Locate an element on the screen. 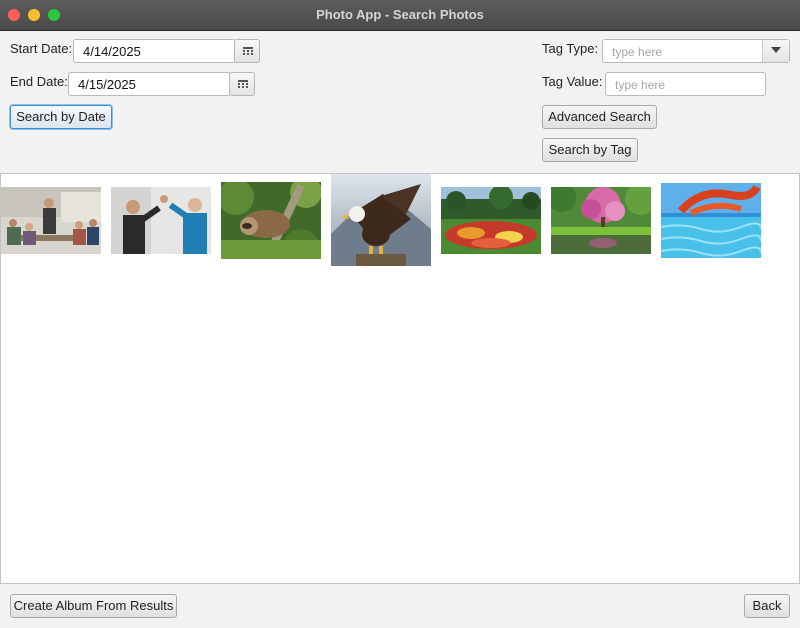 The width and height of the screenshot is (800, 628). start-date-label: Start Date: is located at coordinates (41, 48).